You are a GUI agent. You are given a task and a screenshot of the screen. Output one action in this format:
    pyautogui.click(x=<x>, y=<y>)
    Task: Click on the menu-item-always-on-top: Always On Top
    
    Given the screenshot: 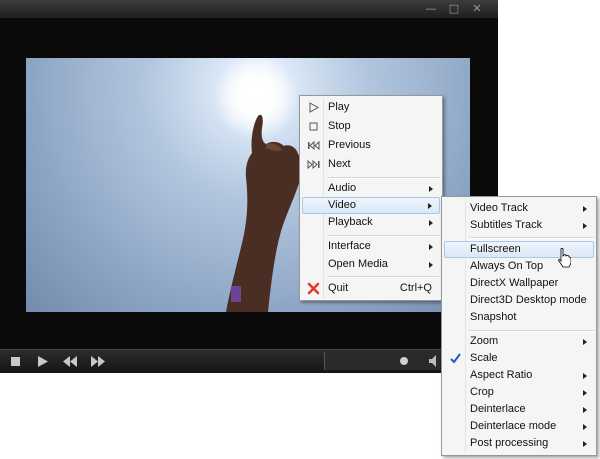 What is the action you would take?
    pyautogui.click(x=519, y=266)
    